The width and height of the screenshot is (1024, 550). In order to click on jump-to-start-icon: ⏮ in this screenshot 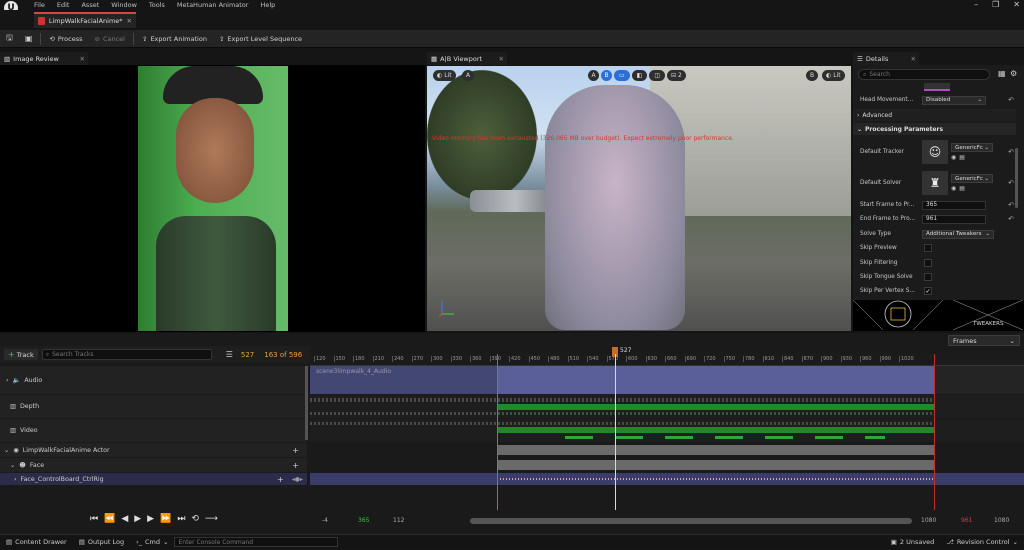, I will do `click(94, 519)`.